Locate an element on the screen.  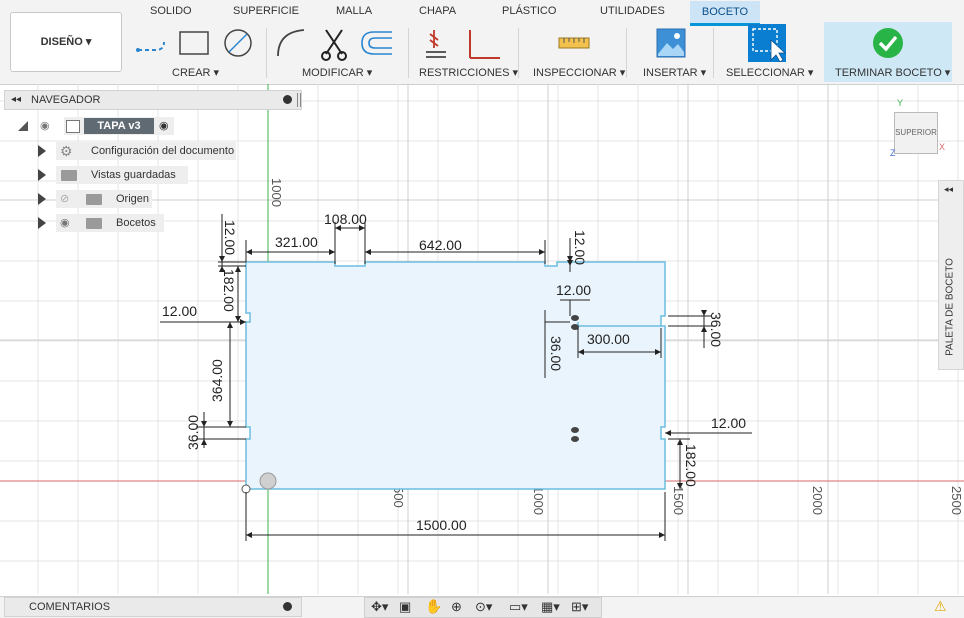
zoom-icon: ⊕ is located at coordinates (456, 607).